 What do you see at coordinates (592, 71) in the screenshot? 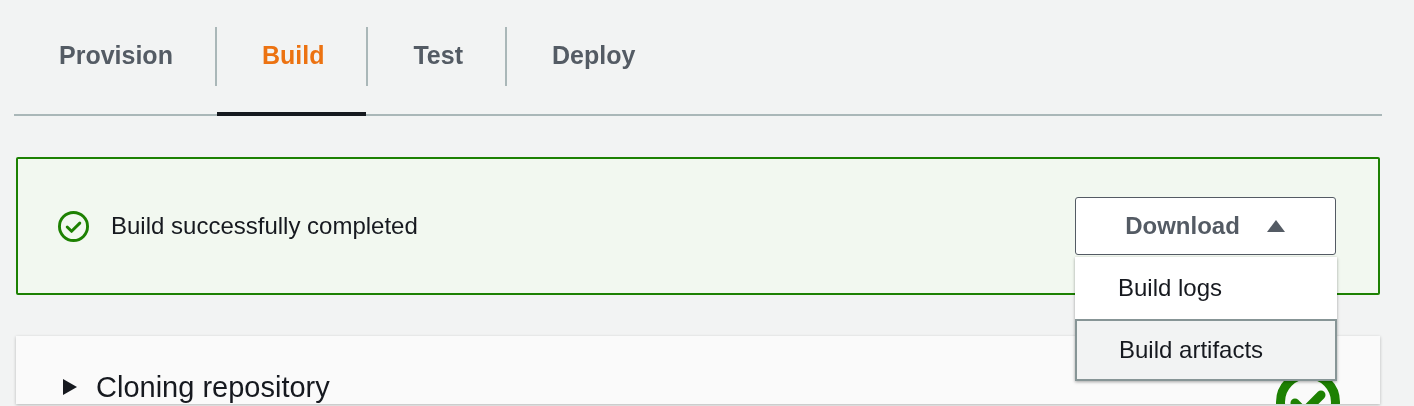
I see `tab: Deploy` at bounding box center [592, 71].